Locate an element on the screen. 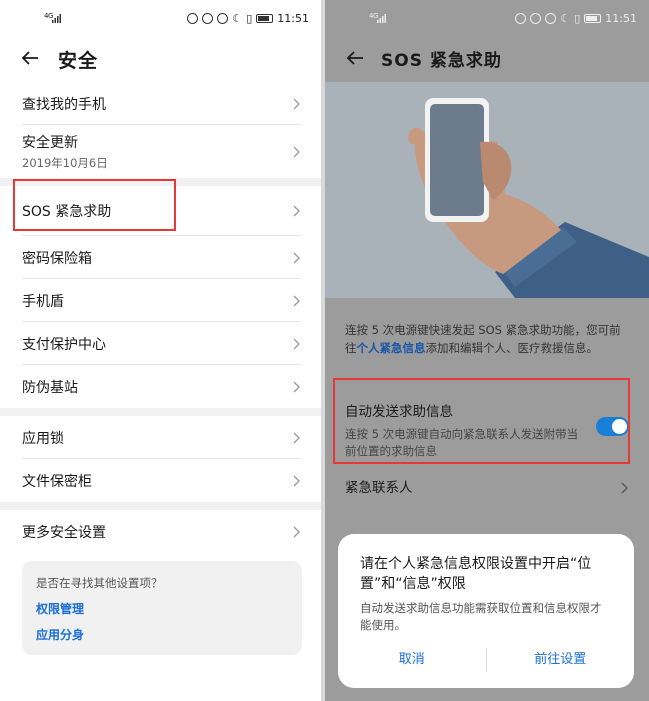 This screenshot has height=701, width=649. emergency-info-link: 个人紧急信息 is located at coordinates (391, 348).